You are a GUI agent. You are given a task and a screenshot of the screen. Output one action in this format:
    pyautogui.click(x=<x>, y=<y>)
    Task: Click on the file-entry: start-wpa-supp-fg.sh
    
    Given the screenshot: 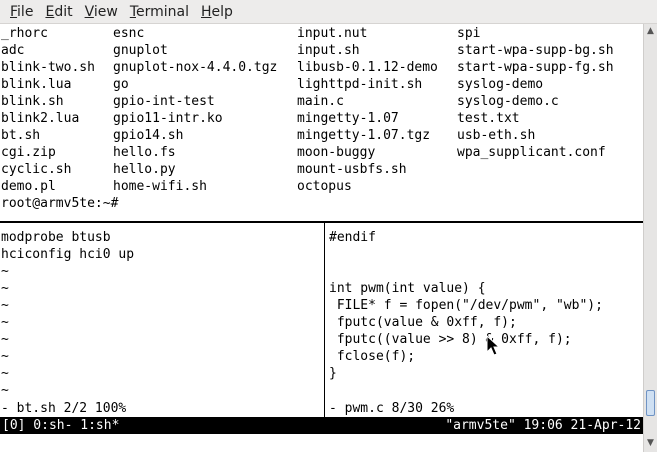 What is the action you would take?
    pyautogui.click(x=535, y=67)
    